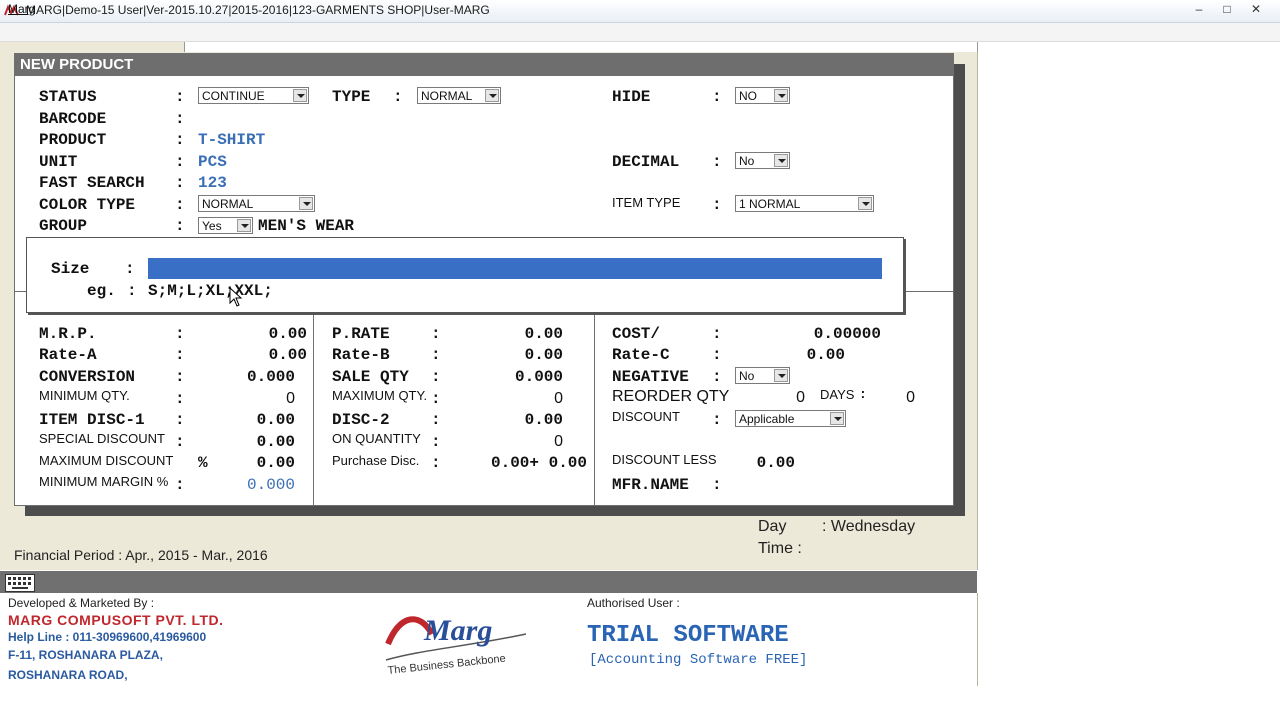 The height and width of the screenshot is (720, 1280). What do you see at coordinates (73, 119) in the screenshot?
I see `barcode-label: BARCODE` at bounding box center [73, 119].